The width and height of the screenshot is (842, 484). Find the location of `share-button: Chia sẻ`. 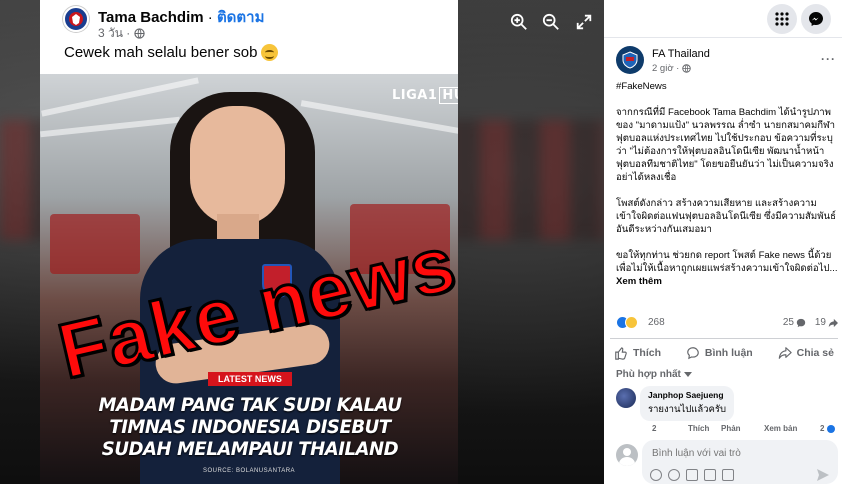

share-button: Chia sẻ is located at coordinates (806, 353).